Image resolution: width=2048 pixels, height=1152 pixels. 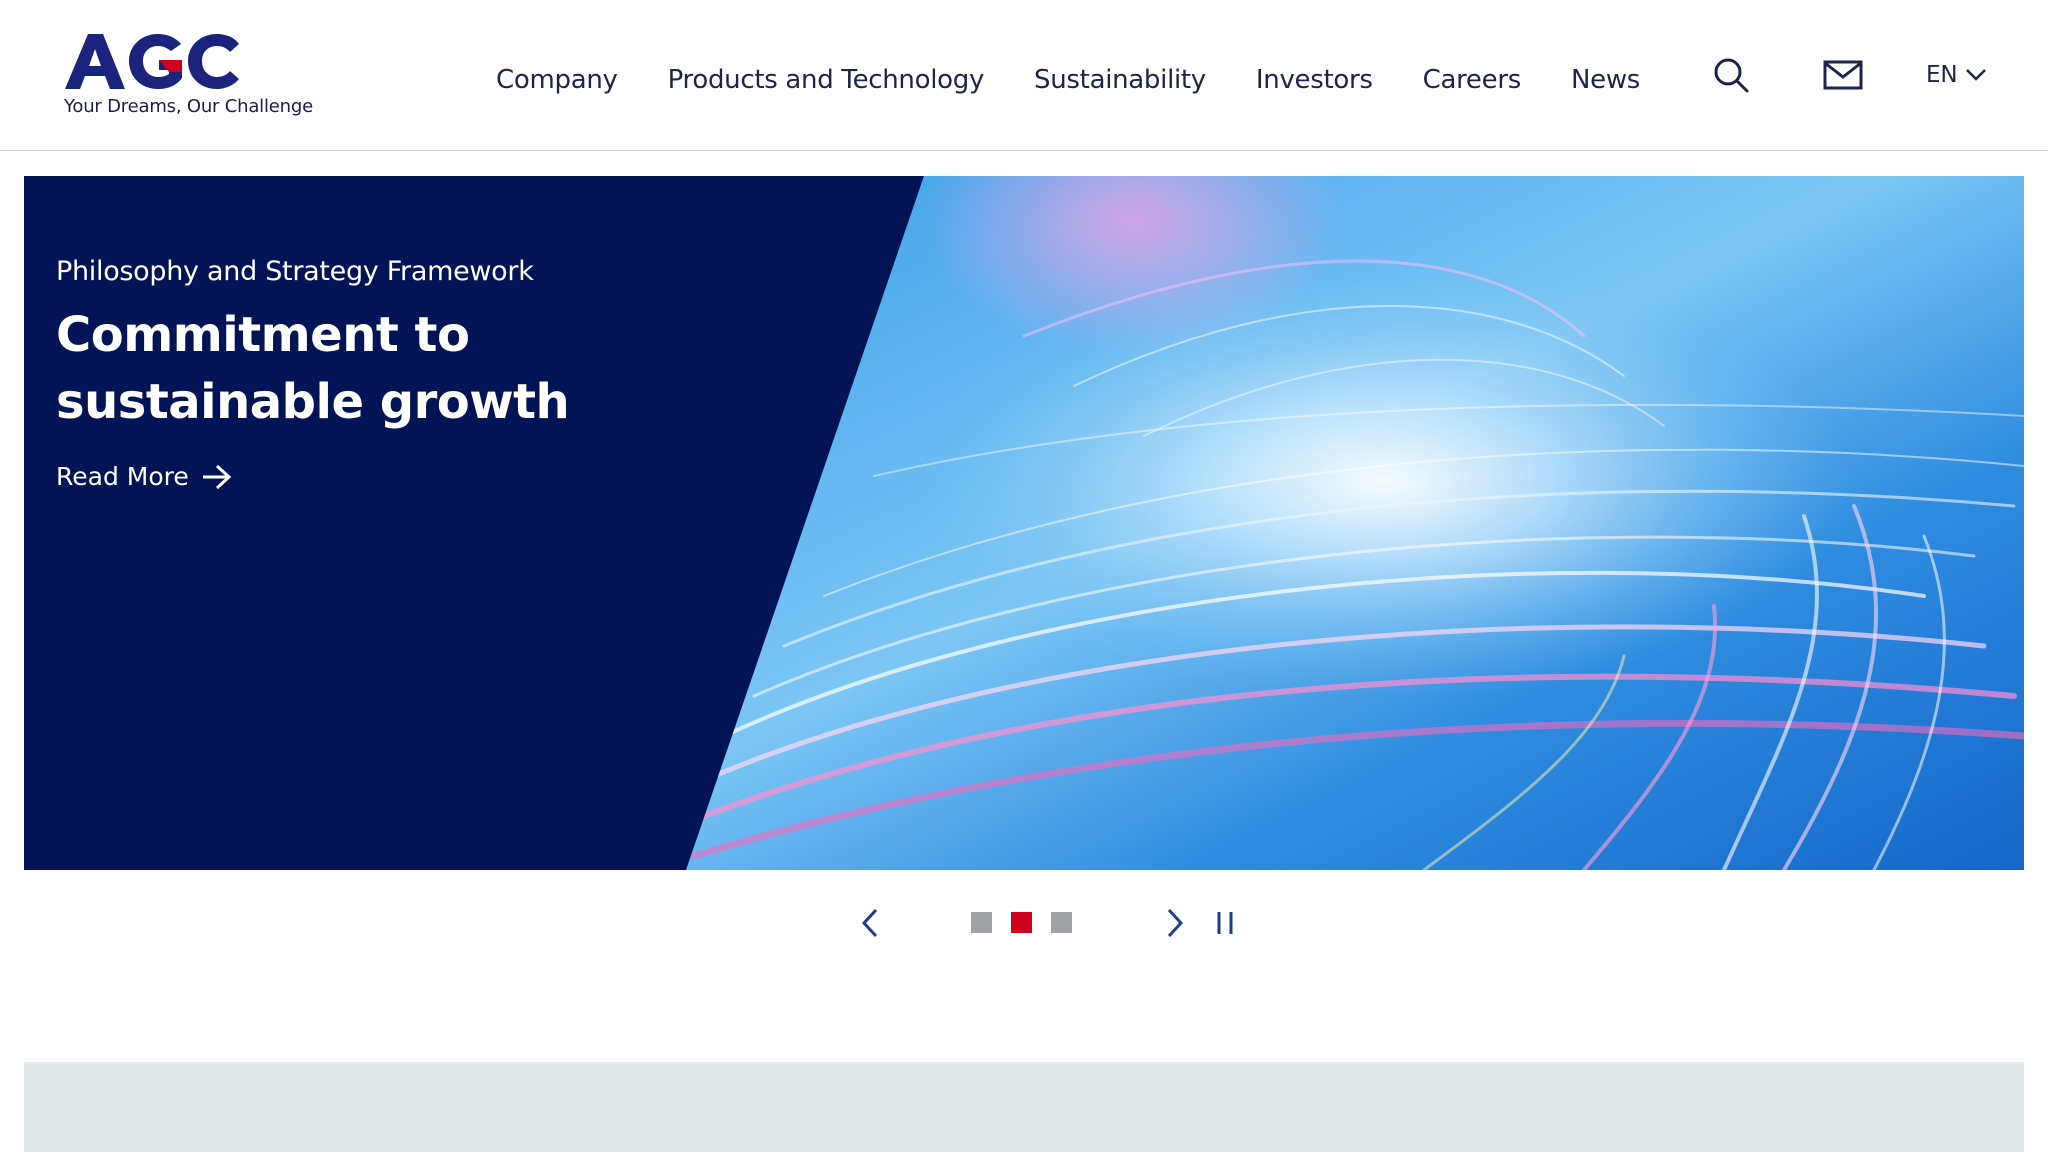 What do you see at coordinates (826, 80) in the screenshot?
I see `nav-item-products-and-technology: Products and Technology` at bounding box center [826, 80].